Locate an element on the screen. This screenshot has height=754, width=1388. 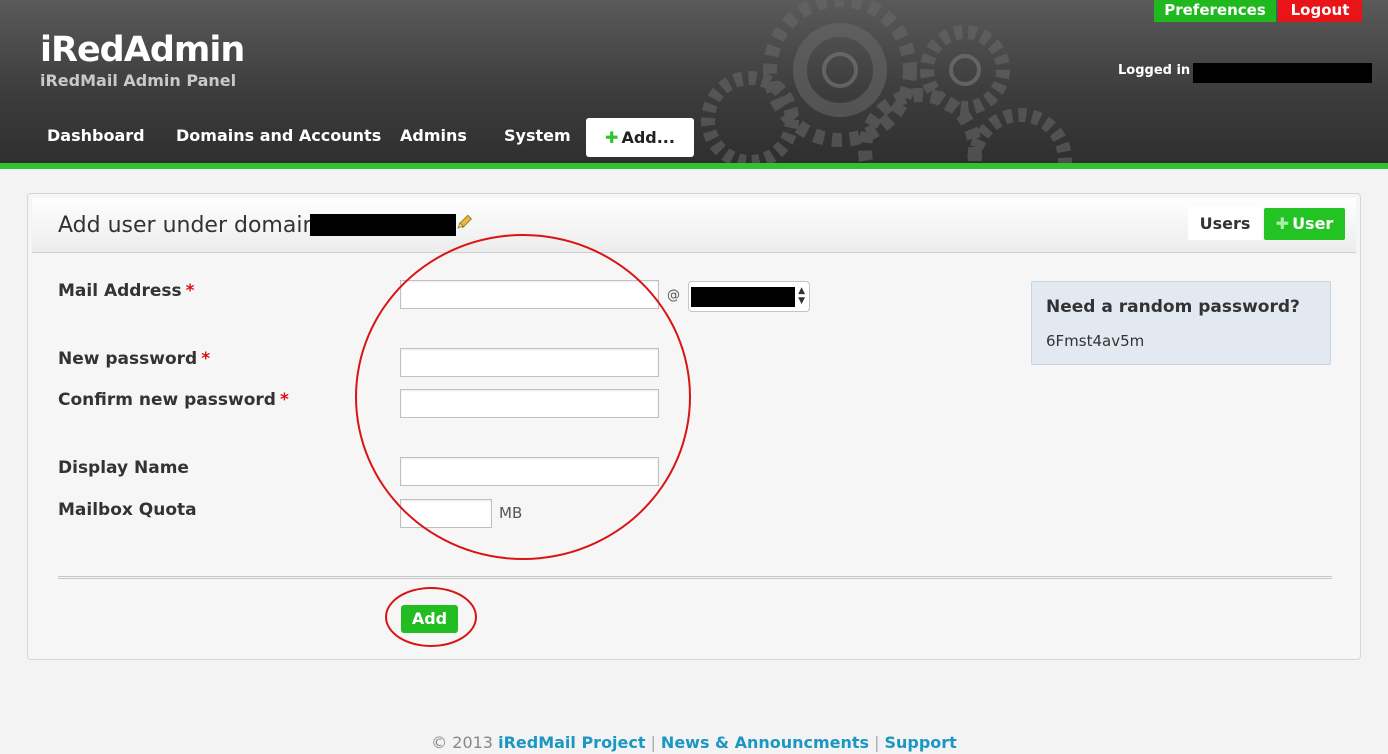
form-divider is located at coordinates (695, 577).